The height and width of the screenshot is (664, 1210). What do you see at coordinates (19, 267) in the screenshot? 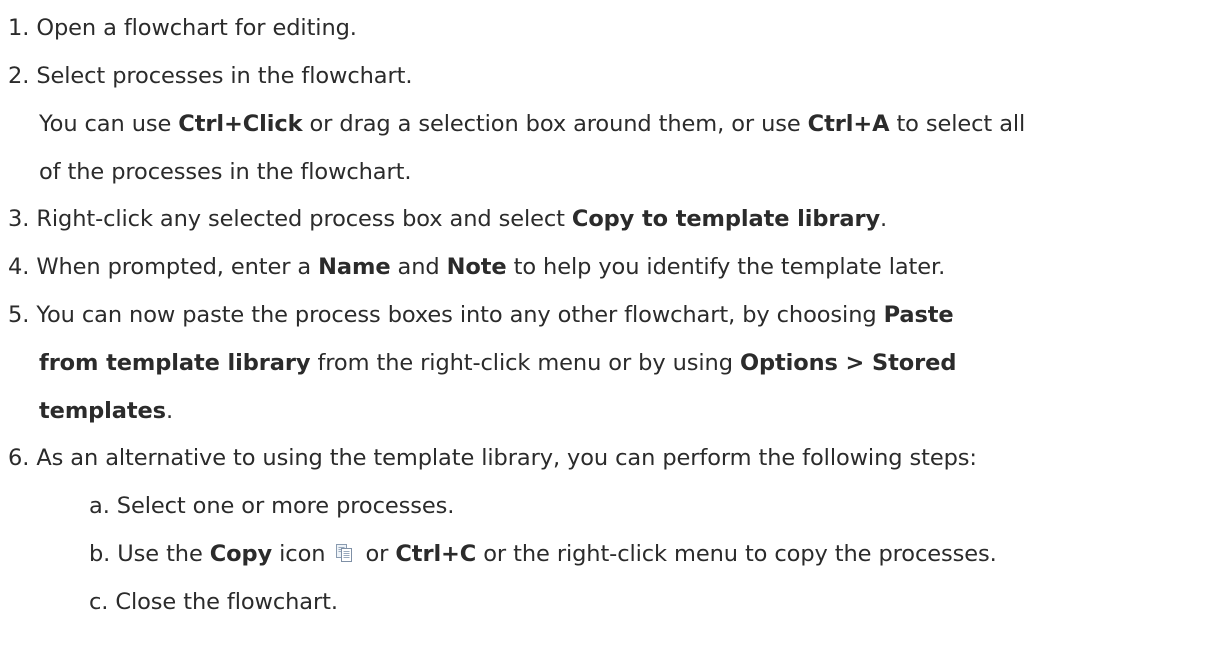
I see `step-number: 4.` at bounding box center [19, 267].